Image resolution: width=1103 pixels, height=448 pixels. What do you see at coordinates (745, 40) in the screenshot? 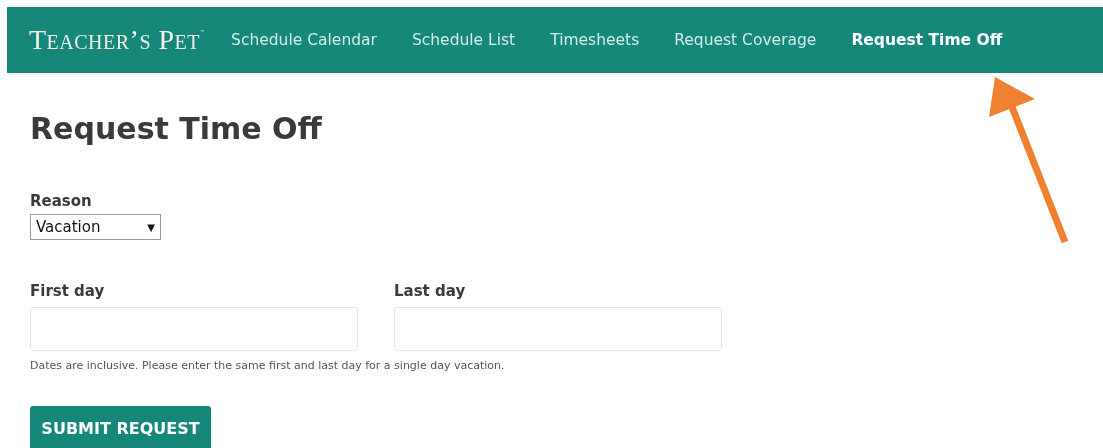
I see `nav-link: Request Coverage` at bounding box center [745, 40].